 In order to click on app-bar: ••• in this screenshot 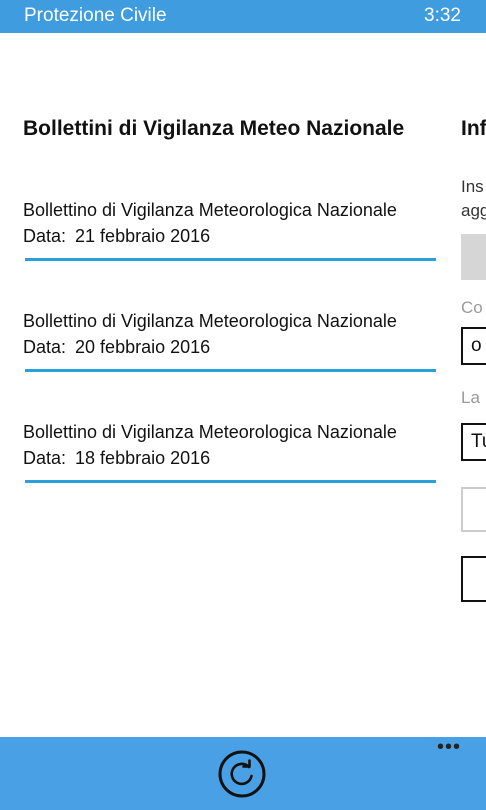, I will do `click(243, 773)`.